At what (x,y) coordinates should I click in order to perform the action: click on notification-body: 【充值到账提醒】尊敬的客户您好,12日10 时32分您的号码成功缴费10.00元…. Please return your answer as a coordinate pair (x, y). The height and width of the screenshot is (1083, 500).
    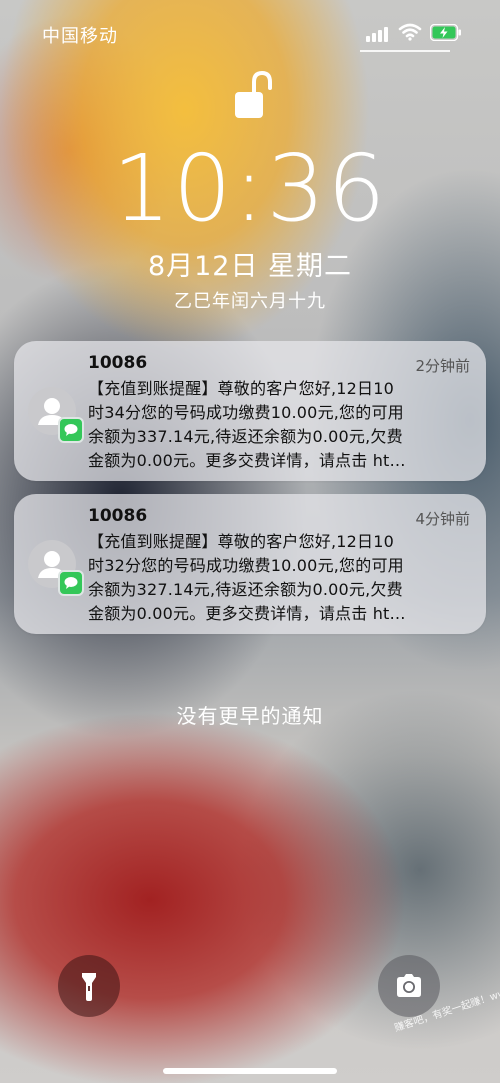
    Looking at the image, I should click on (280, 578).